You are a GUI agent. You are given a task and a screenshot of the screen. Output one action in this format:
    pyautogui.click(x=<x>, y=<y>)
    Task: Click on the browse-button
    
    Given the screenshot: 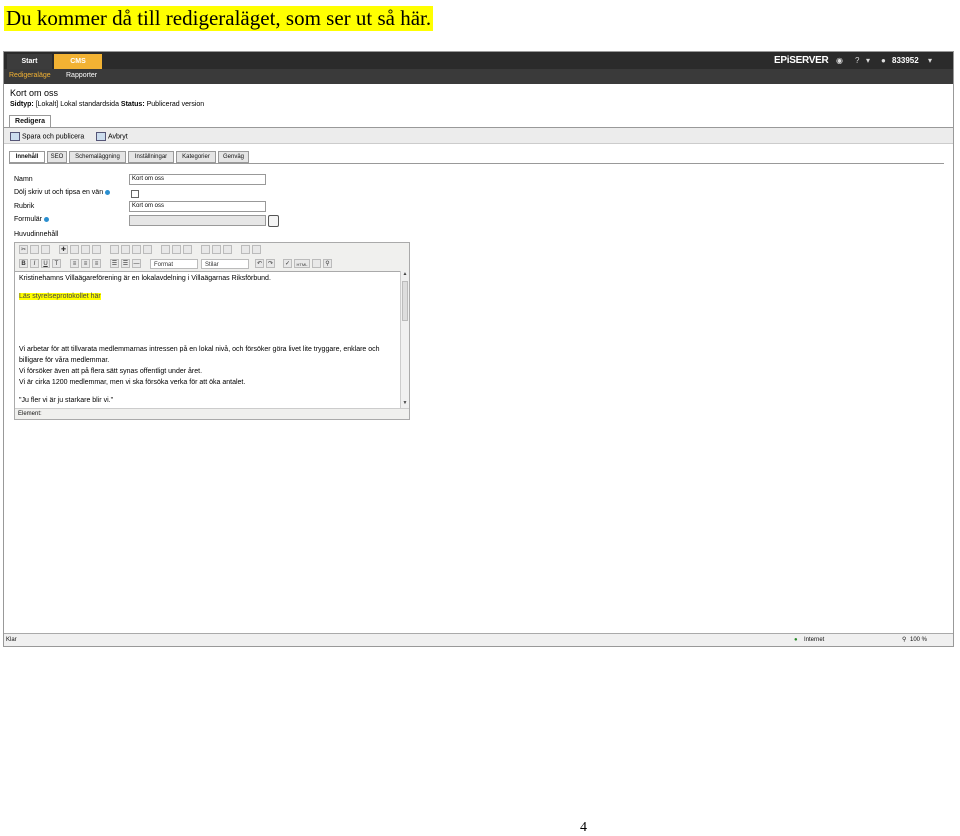 What is the action you would take?
    pyautogui.click(x=273, y=221)
    